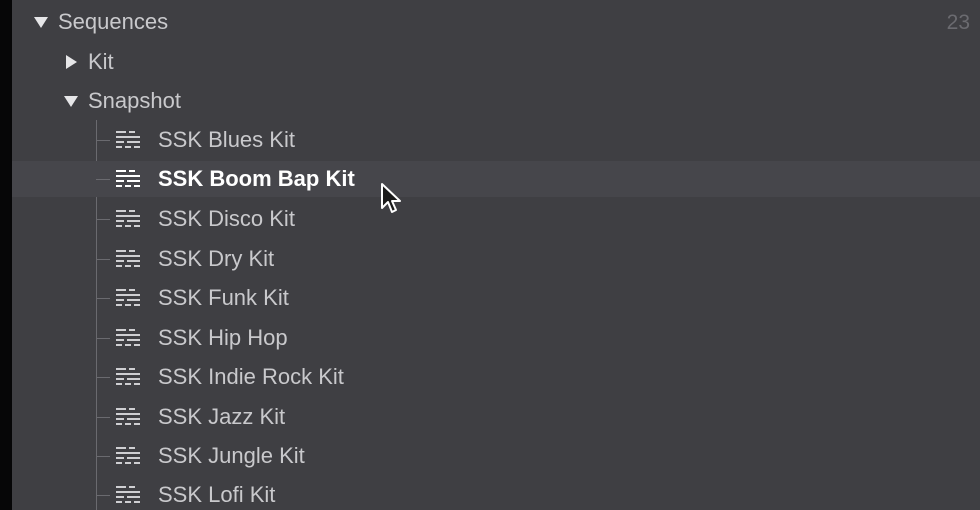 This screenshot has width=980, height=510. What do you see at coordinates (496, 417) in the screenshot?
I see `list-item-sequence: SSK Jazz Kit` at bounding box center [496, 417].